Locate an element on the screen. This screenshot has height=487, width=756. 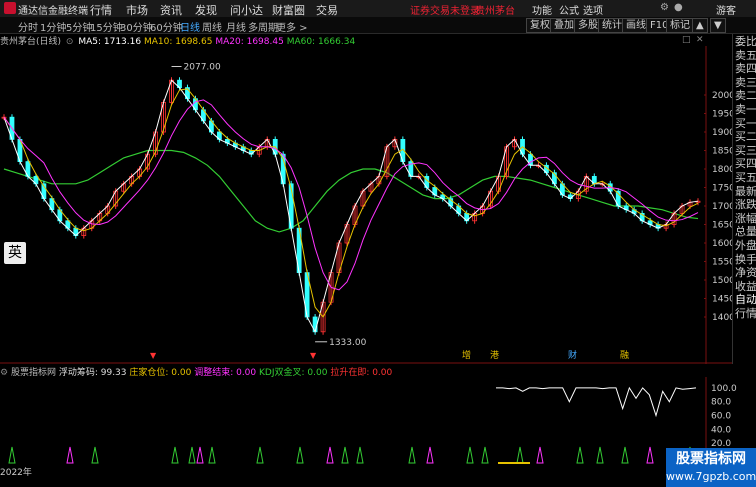
price-tick: 1950 is located at coordinates (722, 115).